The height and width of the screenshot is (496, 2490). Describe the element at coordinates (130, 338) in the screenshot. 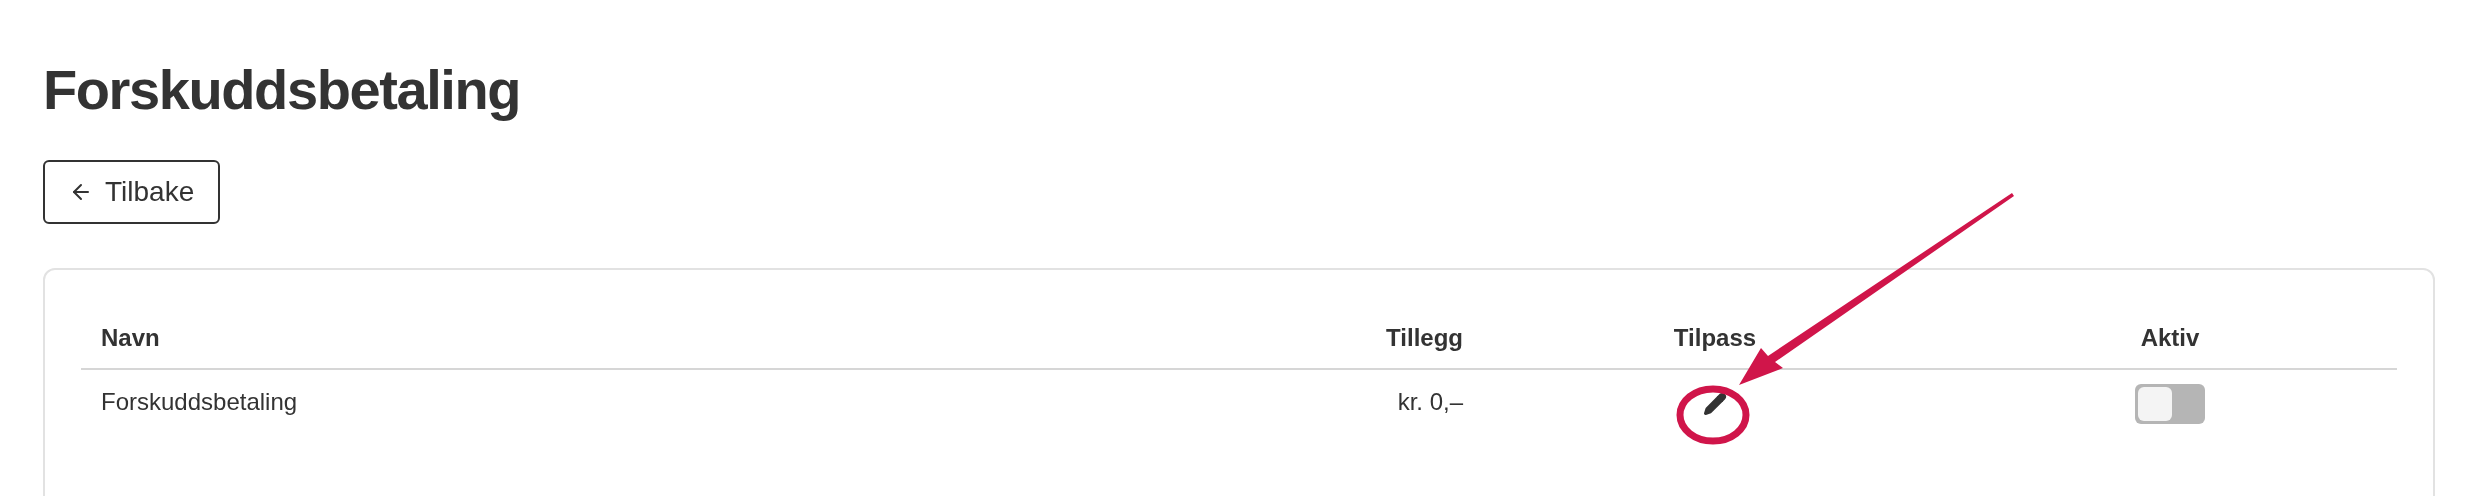

I see `column-header: Navn` at that location.